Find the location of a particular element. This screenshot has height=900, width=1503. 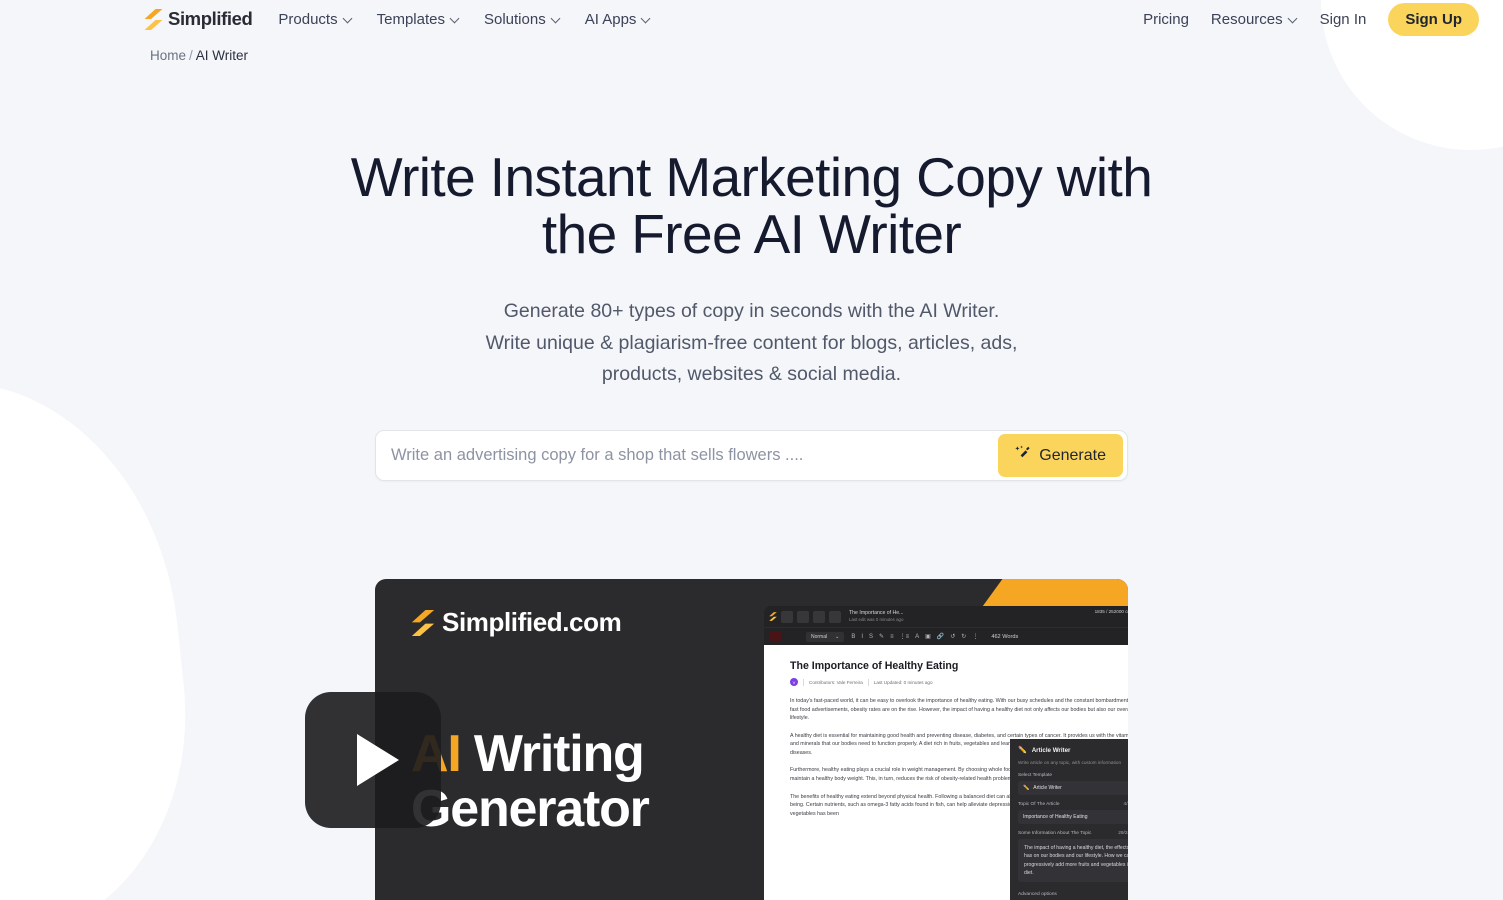

brand-logo: Simplified is located at coordinates (198, 19).